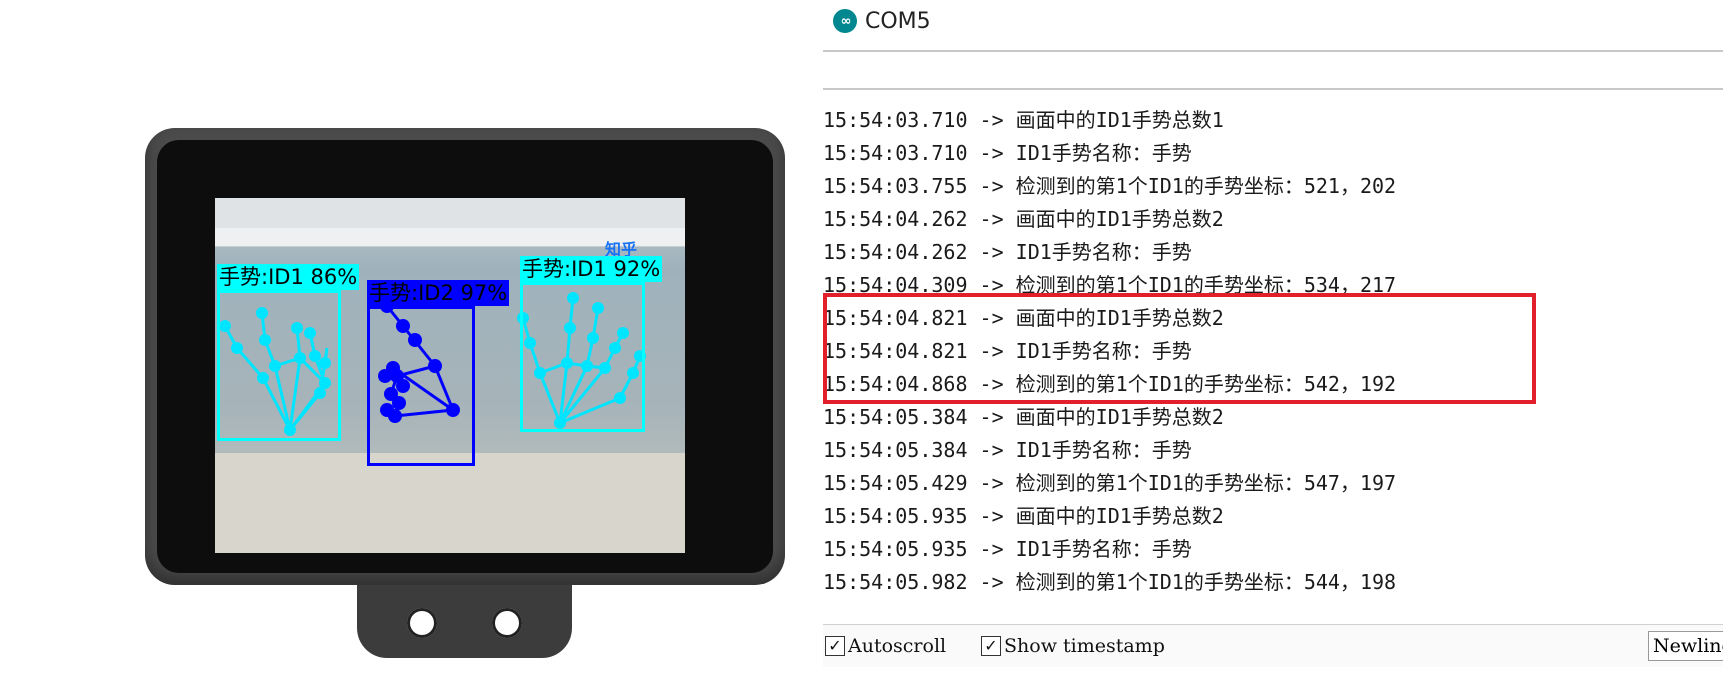  What do you see at coordinates (1007, 450) in the screenshot?
I see `log-line: 15:54:05.384 -> ID1手势名称：手势` at bounding box center [1007, 450].